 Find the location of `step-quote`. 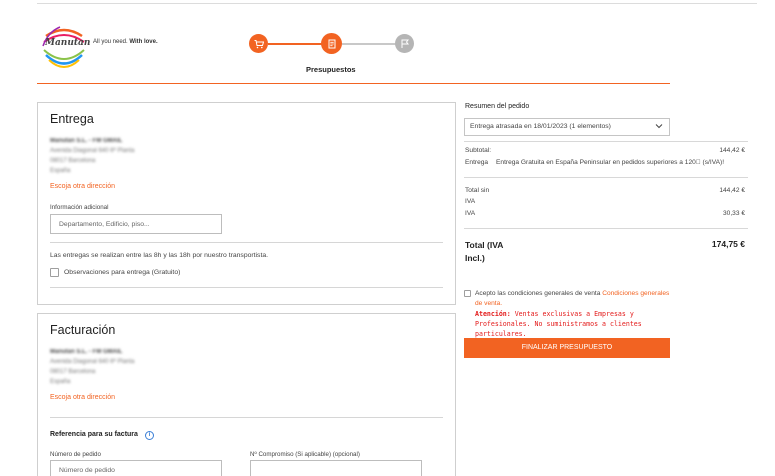

step-quote is located at coordinates (331, 43).